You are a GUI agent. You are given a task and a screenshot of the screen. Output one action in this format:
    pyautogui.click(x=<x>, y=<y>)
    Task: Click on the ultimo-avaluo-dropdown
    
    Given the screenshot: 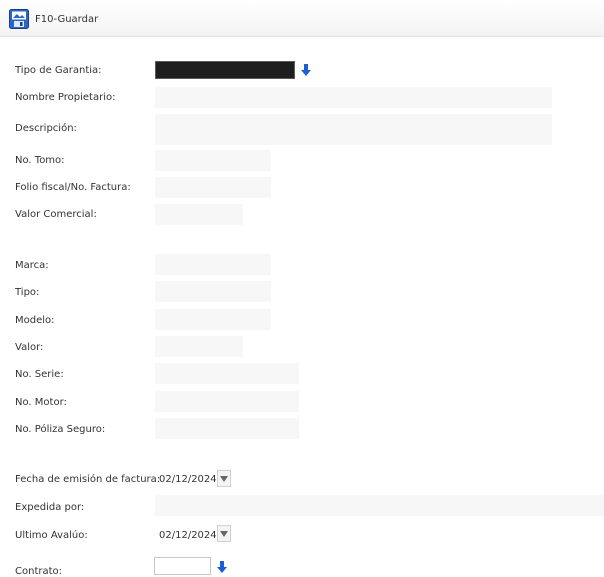 What is the action you would take?
    pyautogui.click(x=224, y=533)
    